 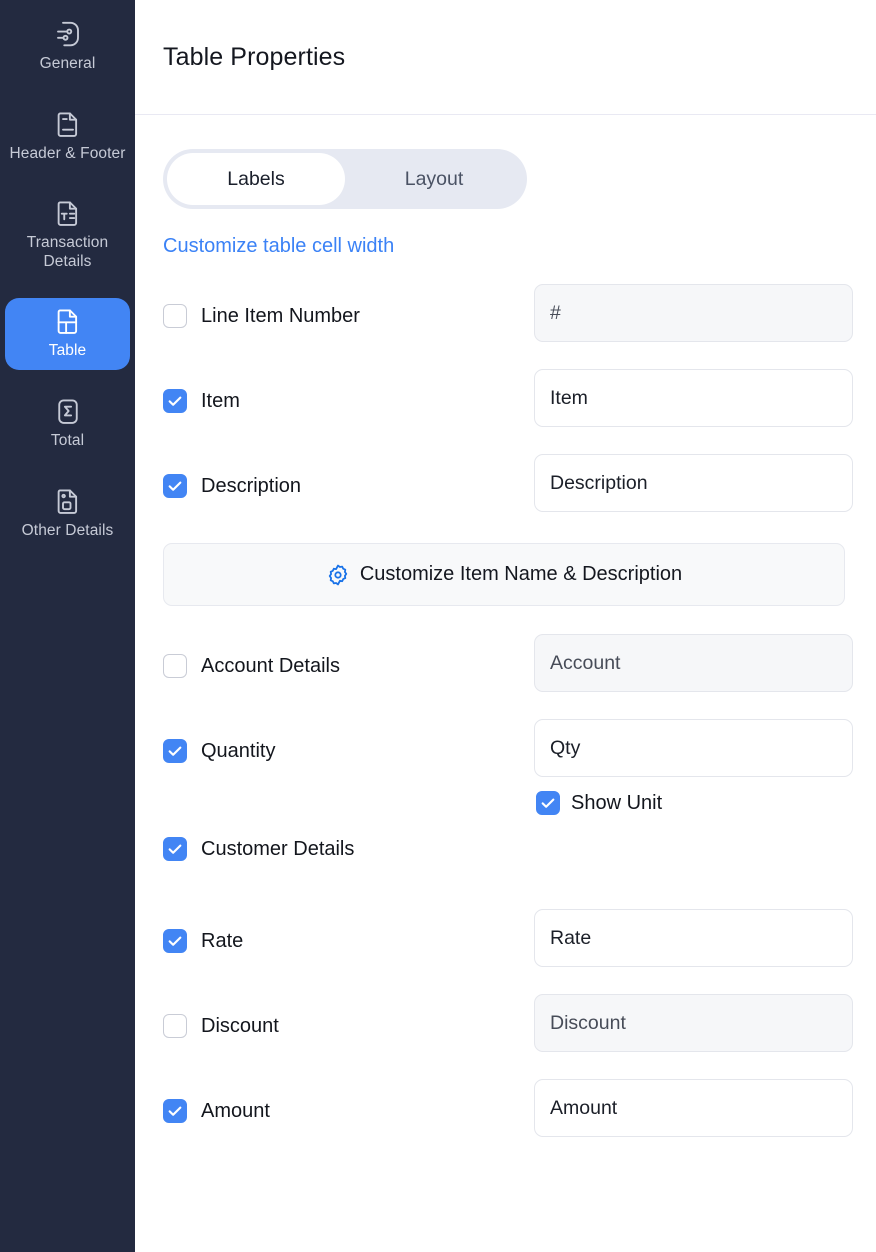 I want to click on row-right: Amount, so click(x=693, y=1107).